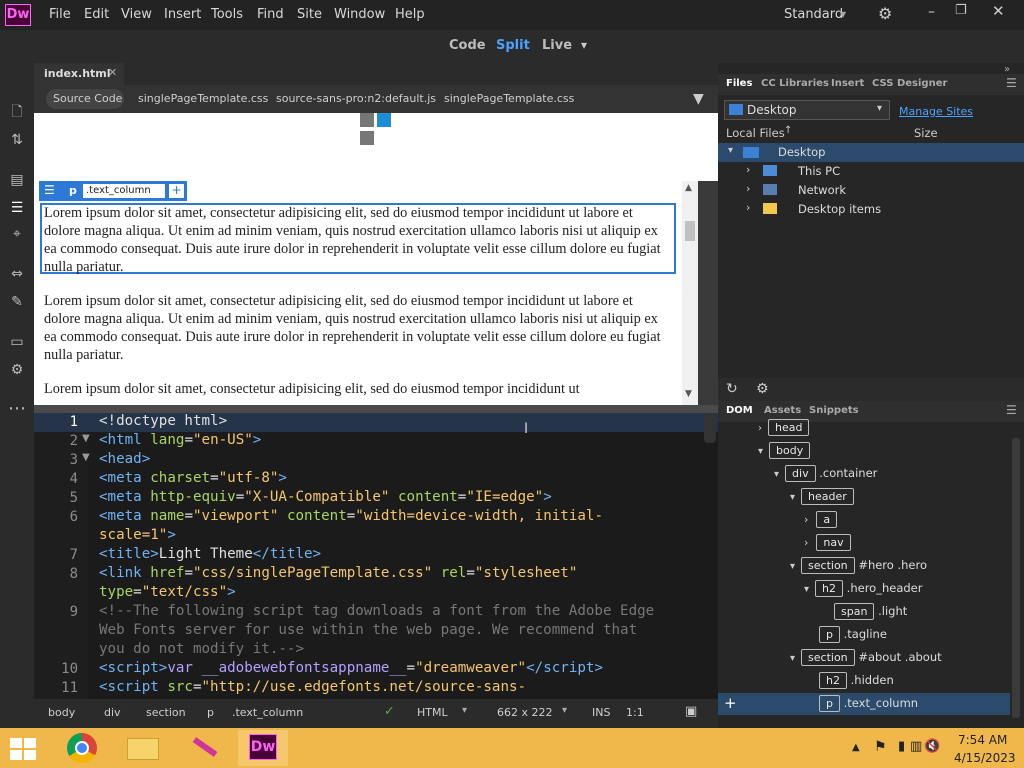 The height and width of the screenshot is (768, 1024). What do you see at coordinates (60, 14) in the screenshot?
I see `menu-file: File` at bounding box center [60, 14].